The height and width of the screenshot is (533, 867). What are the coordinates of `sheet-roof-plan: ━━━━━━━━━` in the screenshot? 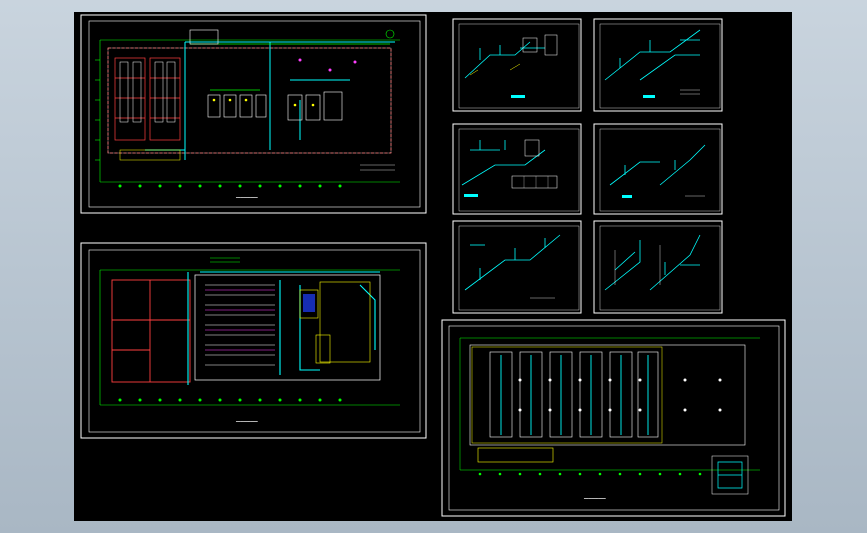 It's located at (613, 418).